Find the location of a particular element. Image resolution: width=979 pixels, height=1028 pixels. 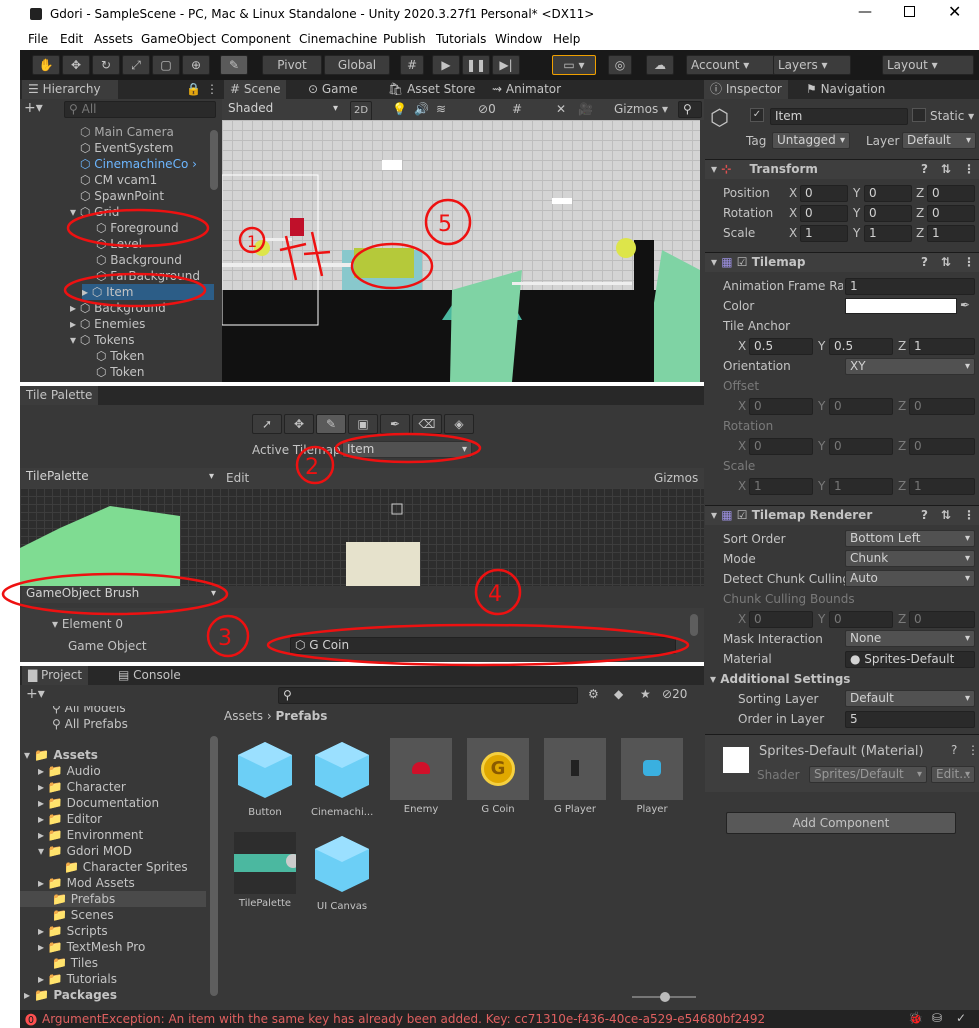

effects-icon: ≋ is located at coordinates (441, 109).